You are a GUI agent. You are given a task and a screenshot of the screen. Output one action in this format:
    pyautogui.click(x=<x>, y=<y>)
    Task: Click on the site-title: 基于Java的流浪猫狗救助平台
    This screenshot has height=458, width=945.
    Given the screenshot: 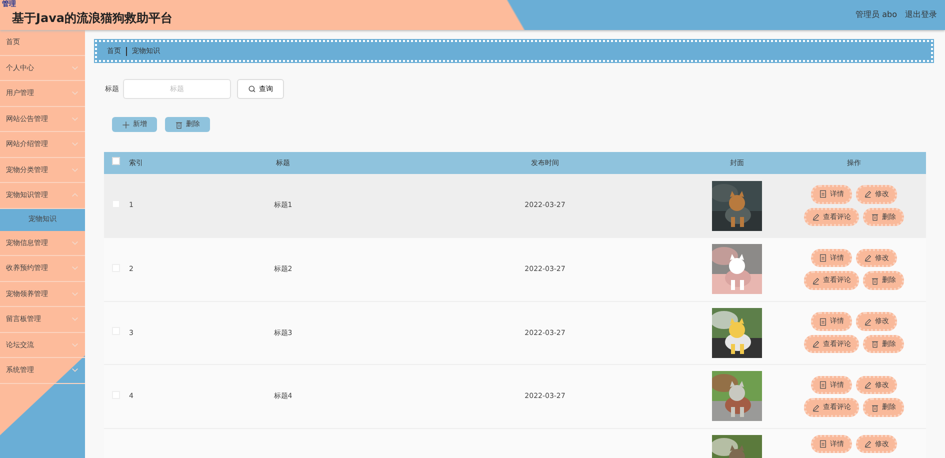 What is the action you would take?
    pyautogui.click(x=92, y=18)
    